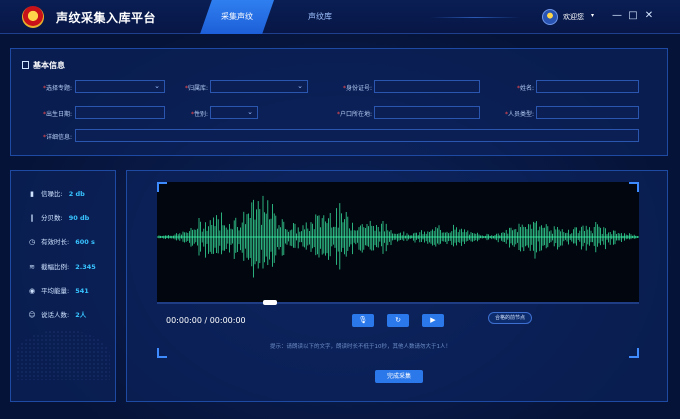 The image size is (680, 419). Describe the element at coordinates (32, 315) in the screenshot. I see `people-icon: ☺` at that location.